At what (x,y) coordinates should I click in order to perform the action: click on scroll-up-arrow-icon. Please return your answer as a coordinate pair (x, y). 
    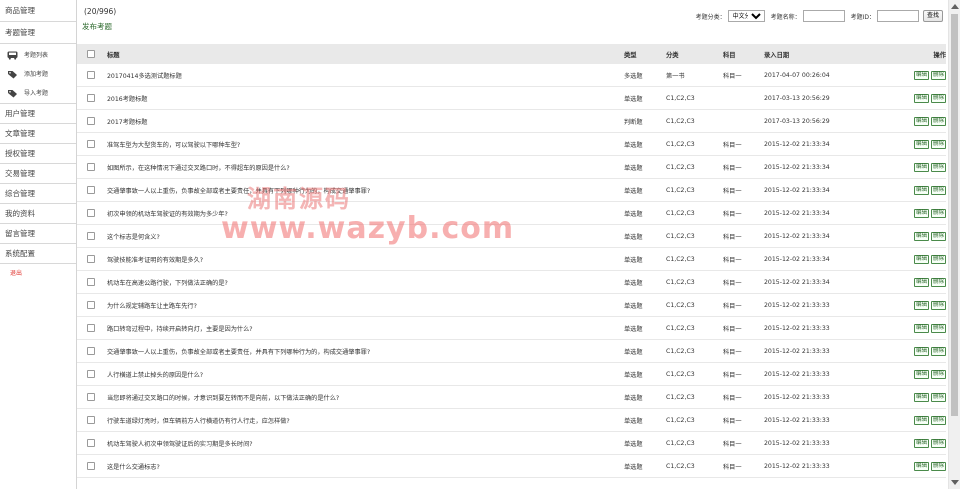
    Looking at the image, I should click on (955, 6).